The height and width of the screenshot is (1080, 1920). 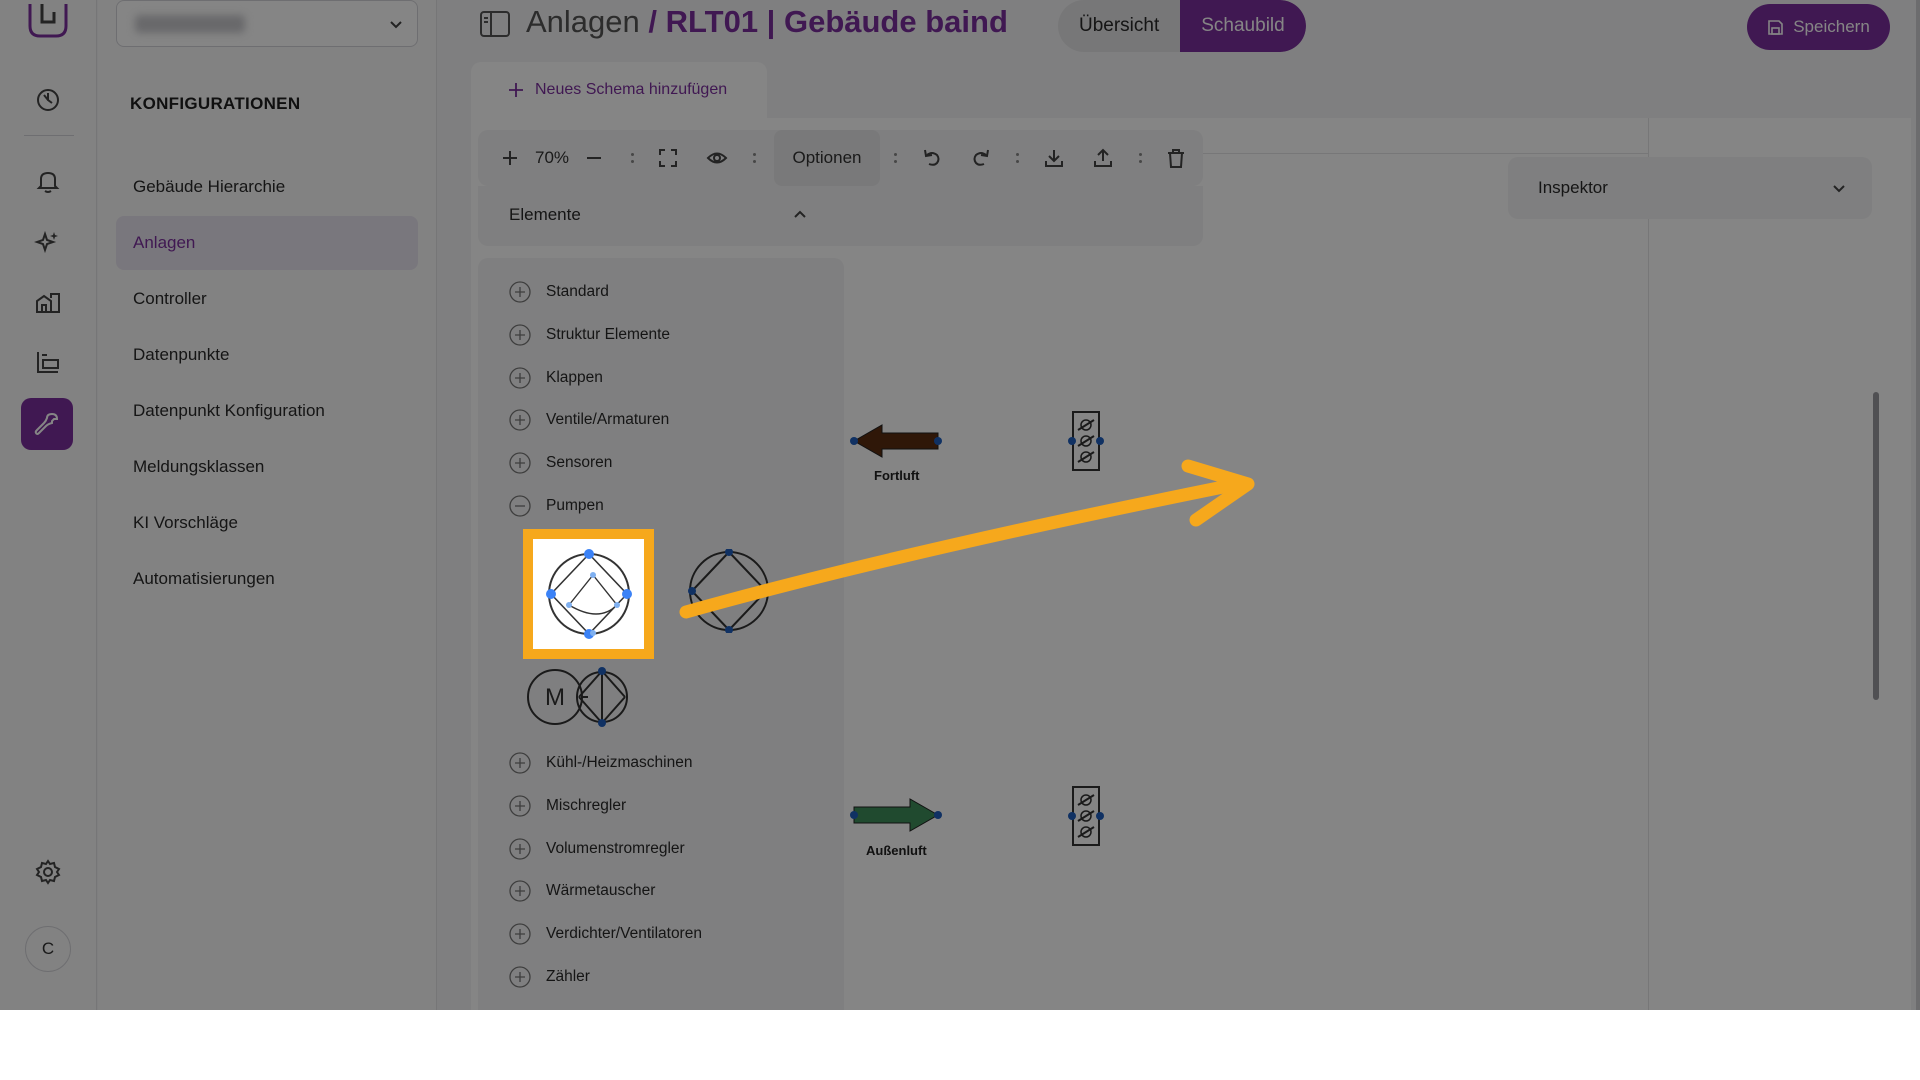 I want to click on category-kuehl-heizmaschinen: Kühl-/Heizmaschinen, so click(x=600, y=763).